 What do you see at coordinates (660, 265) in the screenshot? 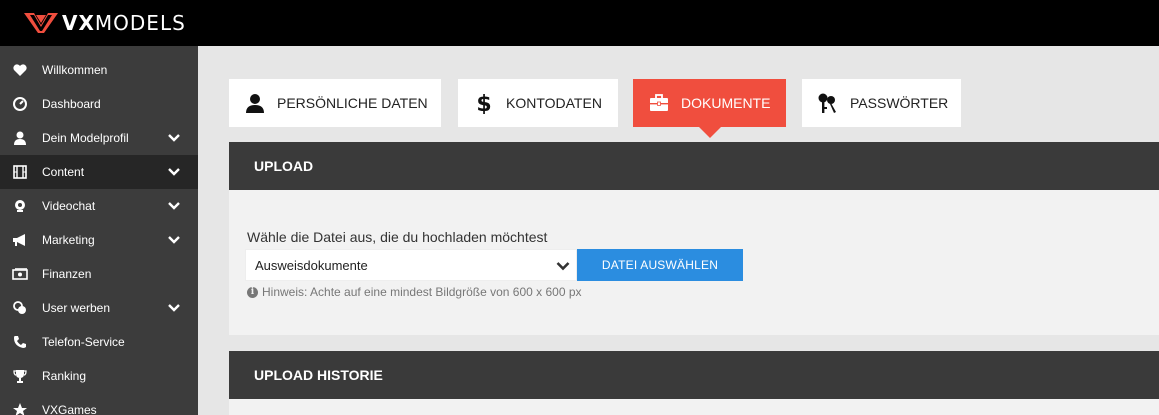
I see `choose-file-button: DATEI AUSWÄHLEN` at bounding box center [660, 265].